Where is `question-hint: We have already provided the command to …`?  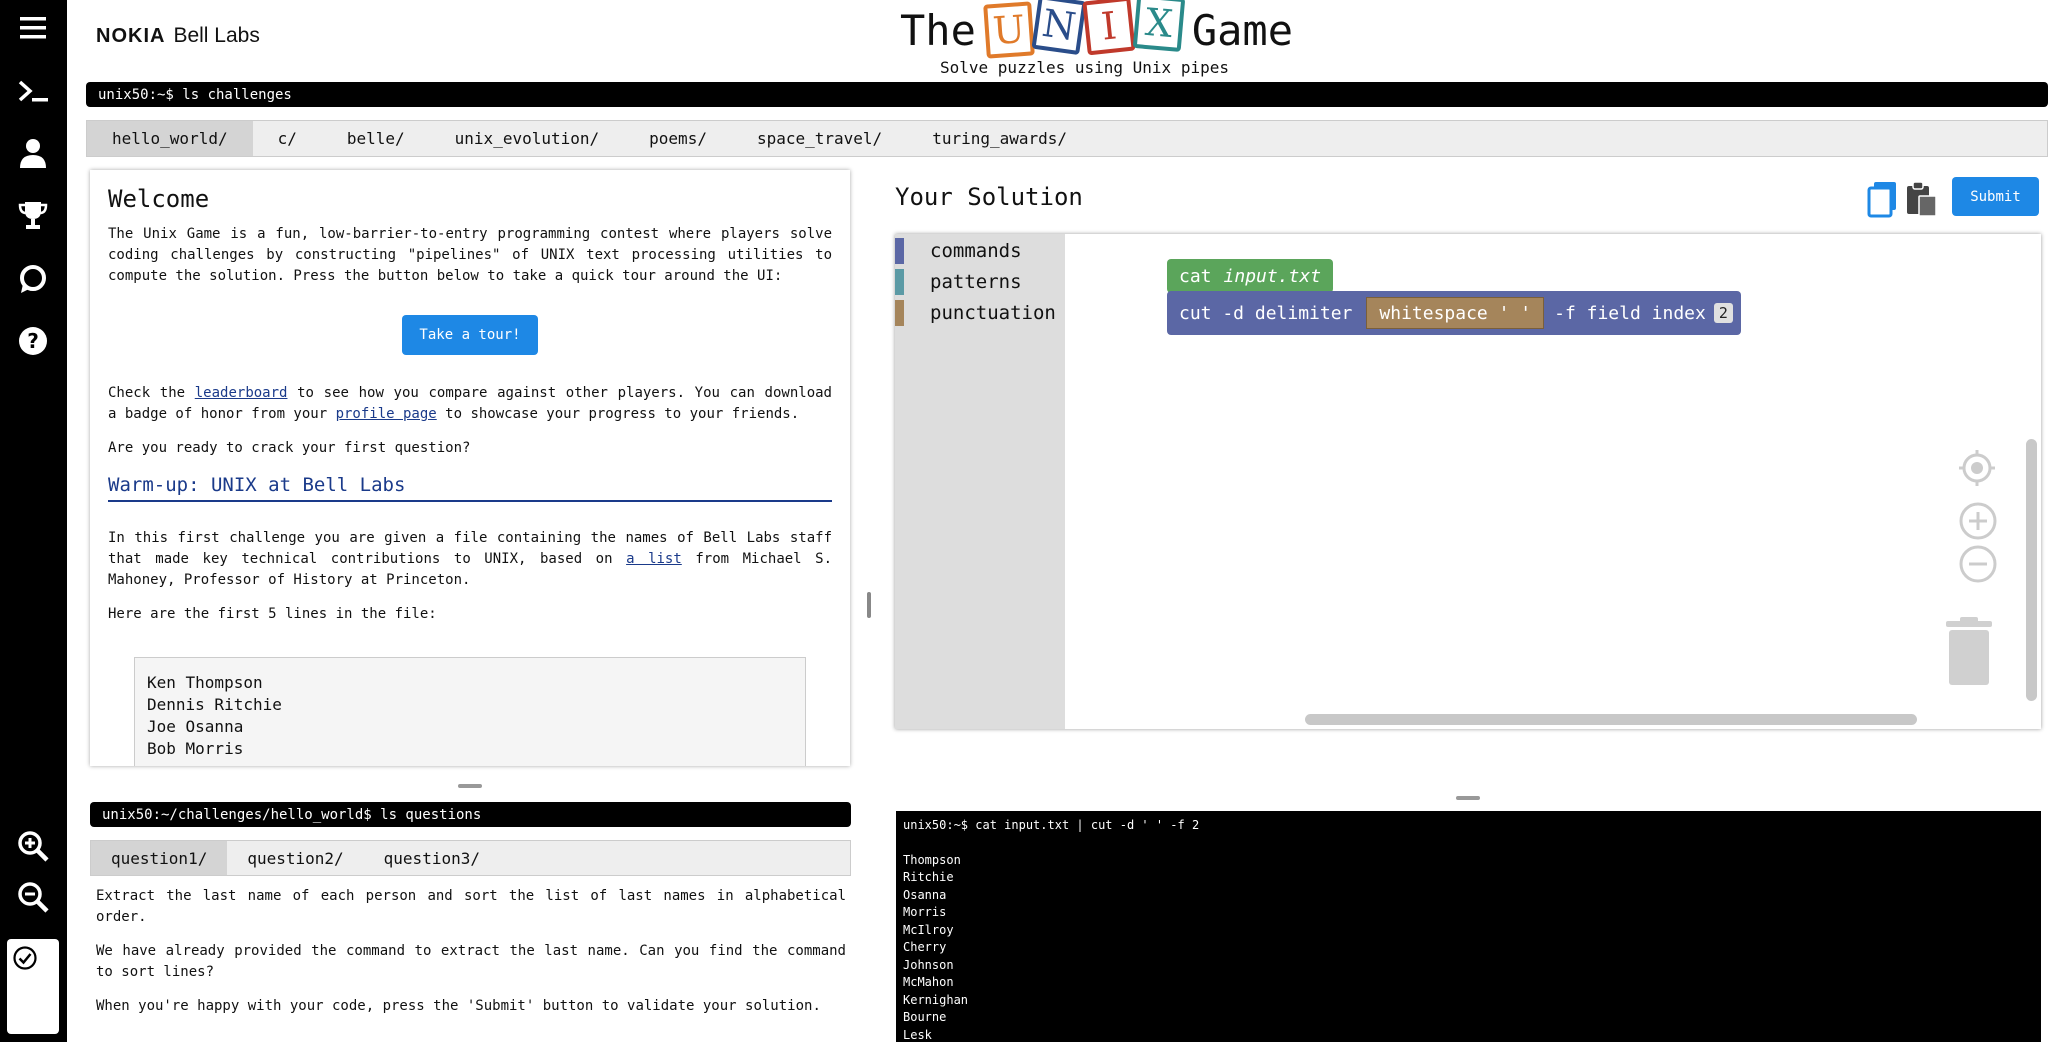 question-hint: We have already provided the command to … is located at coordinates (471, 961).